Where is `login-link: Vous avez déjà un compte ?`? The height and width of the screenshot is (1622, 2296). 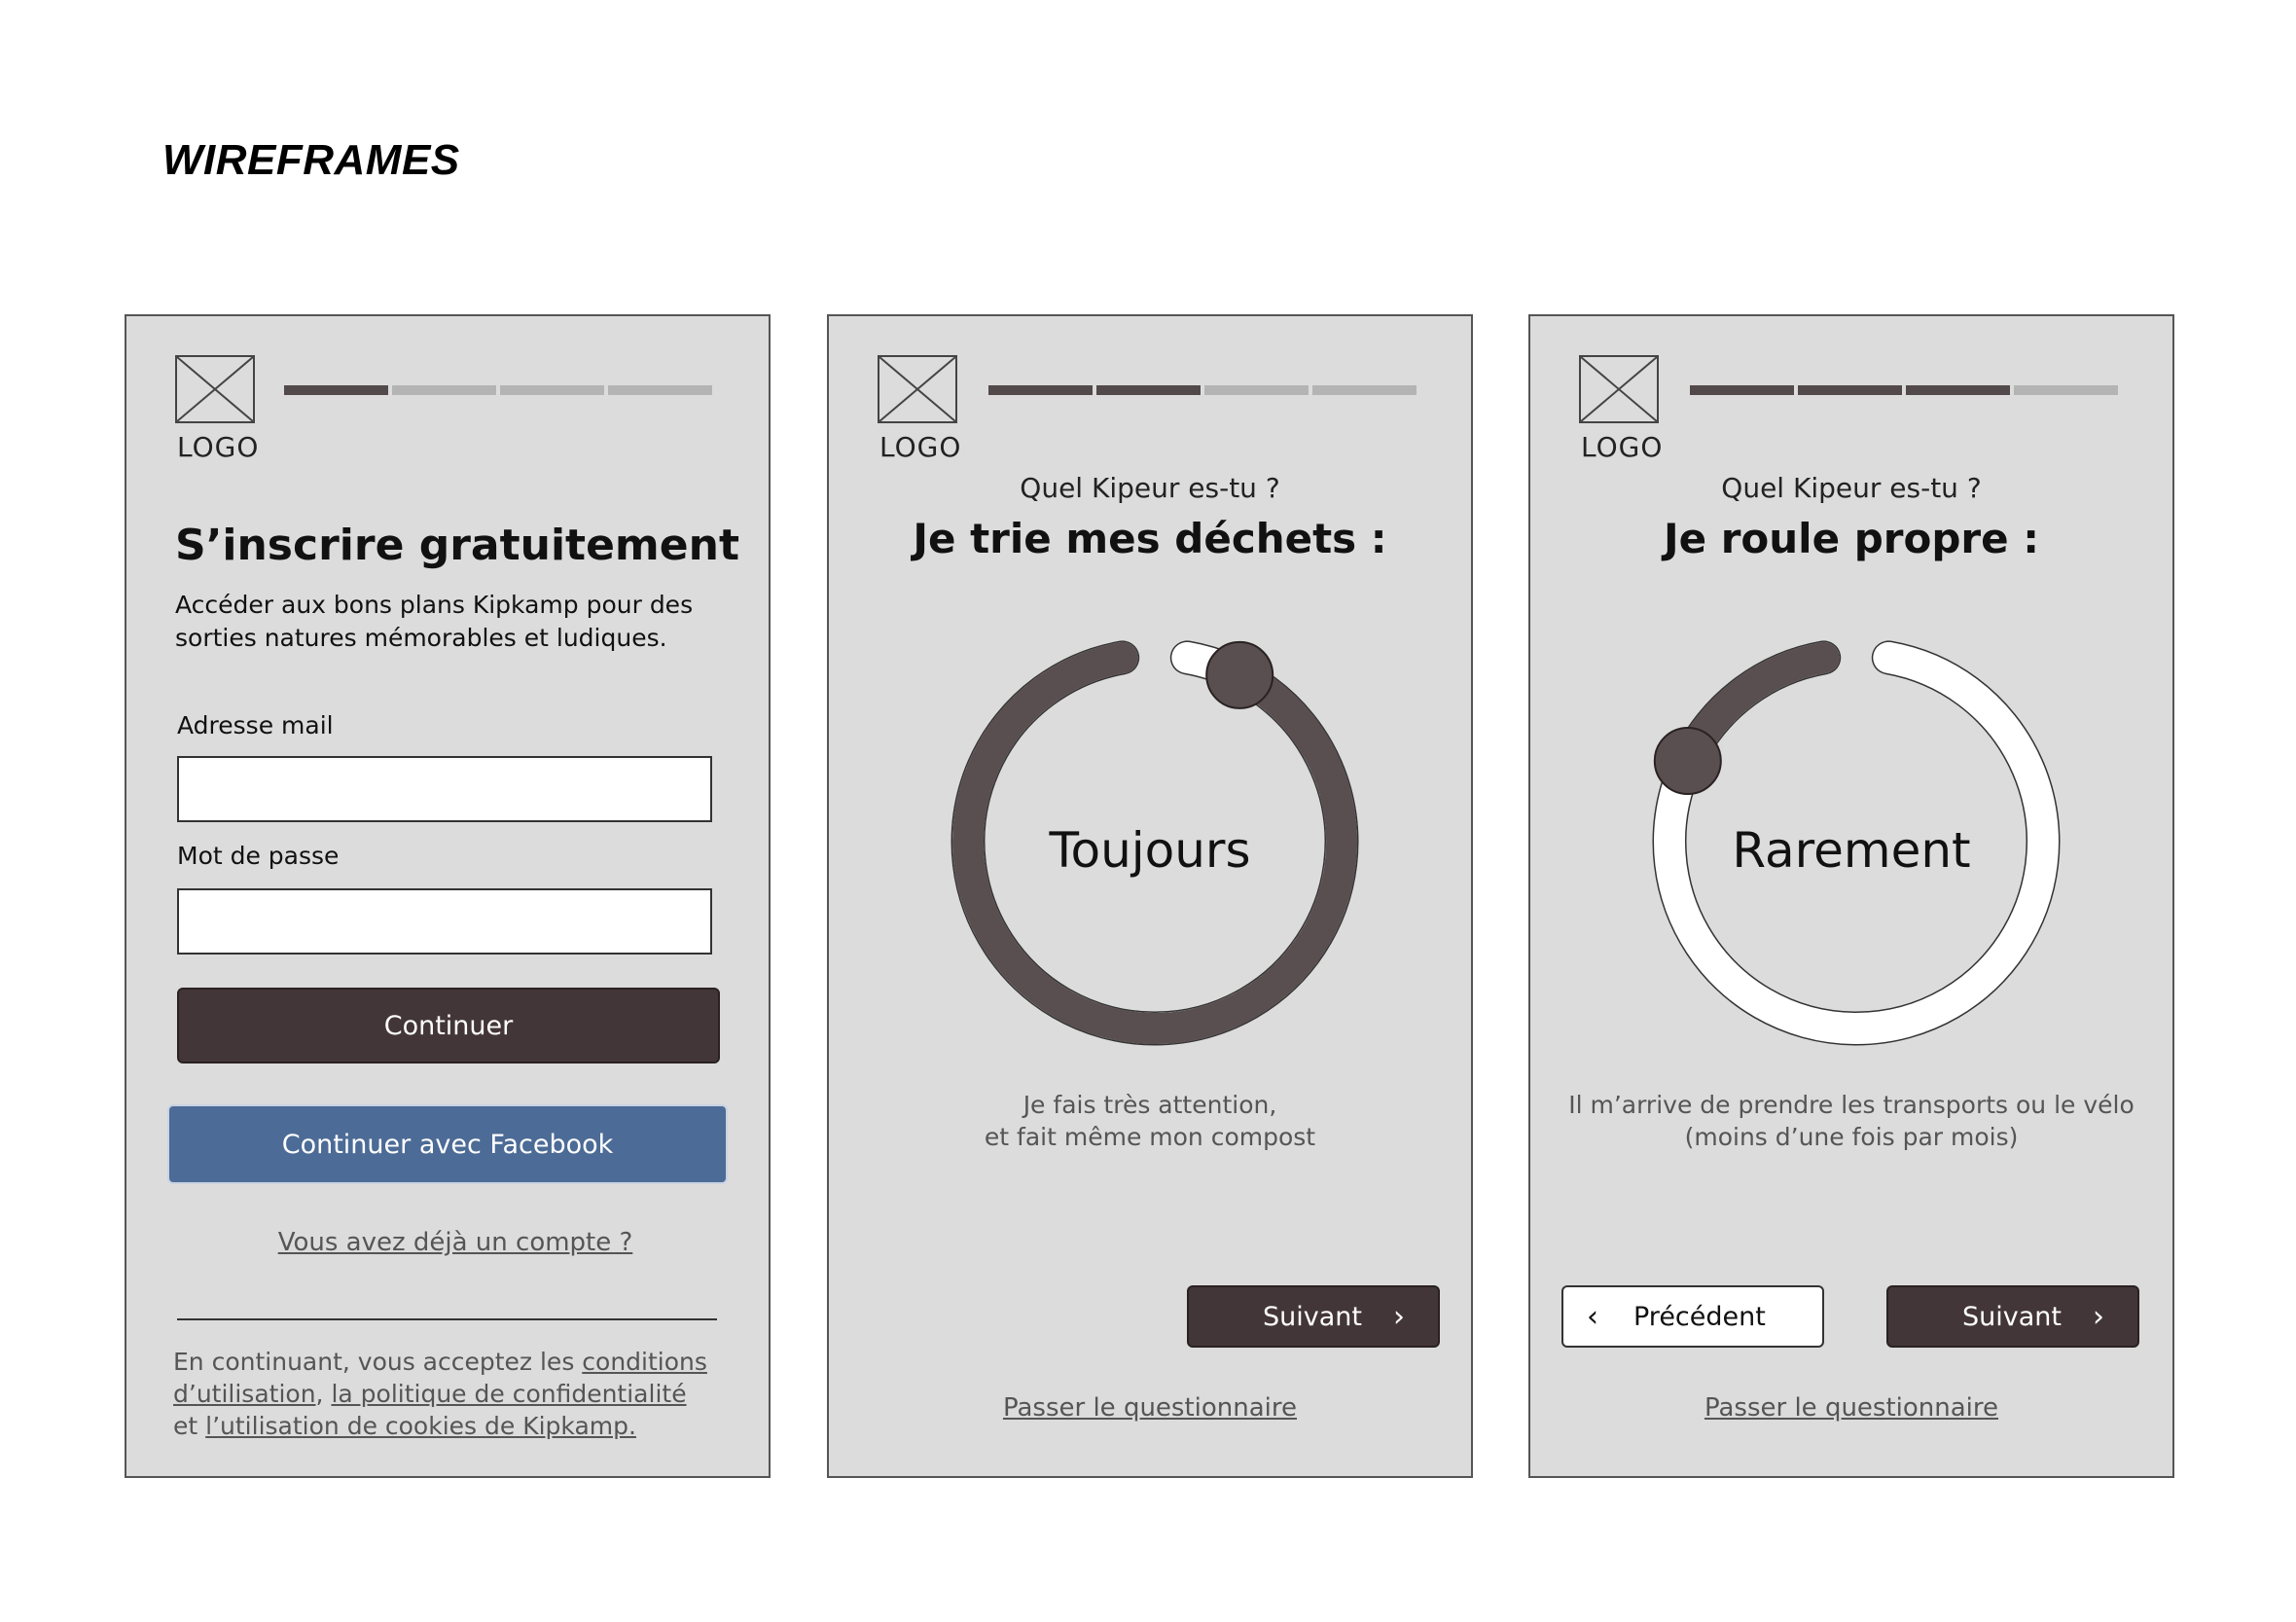 login-link: Vous avez déjà un compte ? is located at coordinates (455, 1242).